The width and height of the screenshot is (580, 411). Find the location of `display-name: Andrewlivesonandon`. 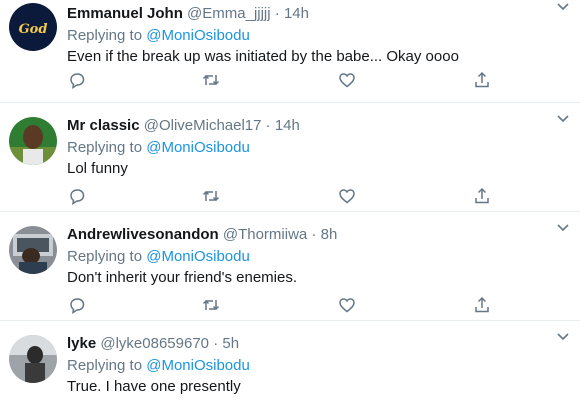

display-name: Andrewlivesonandon is located at coordinates (143, 234).